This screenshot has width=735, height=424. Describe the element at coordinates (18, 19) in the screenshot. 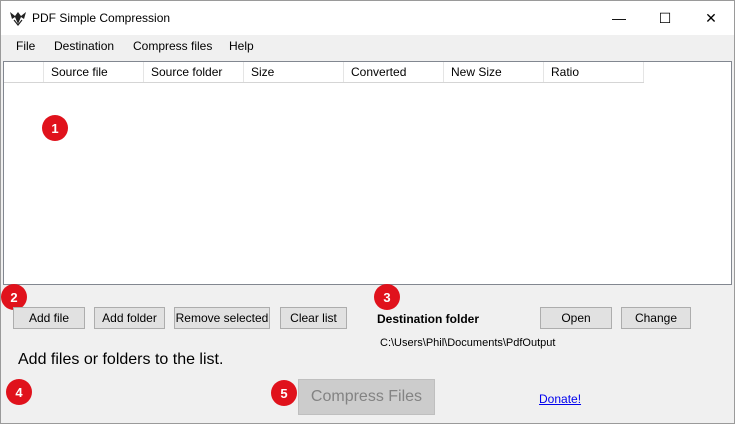

I see `app-logo-icon` at that location.